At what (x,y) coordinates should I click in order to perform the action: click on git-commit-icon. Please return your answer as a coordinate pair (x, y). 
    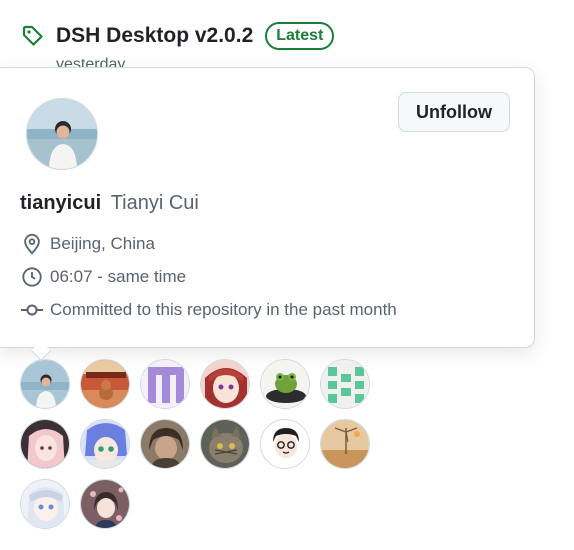
    Looking at the image, I should click on (32, 310).